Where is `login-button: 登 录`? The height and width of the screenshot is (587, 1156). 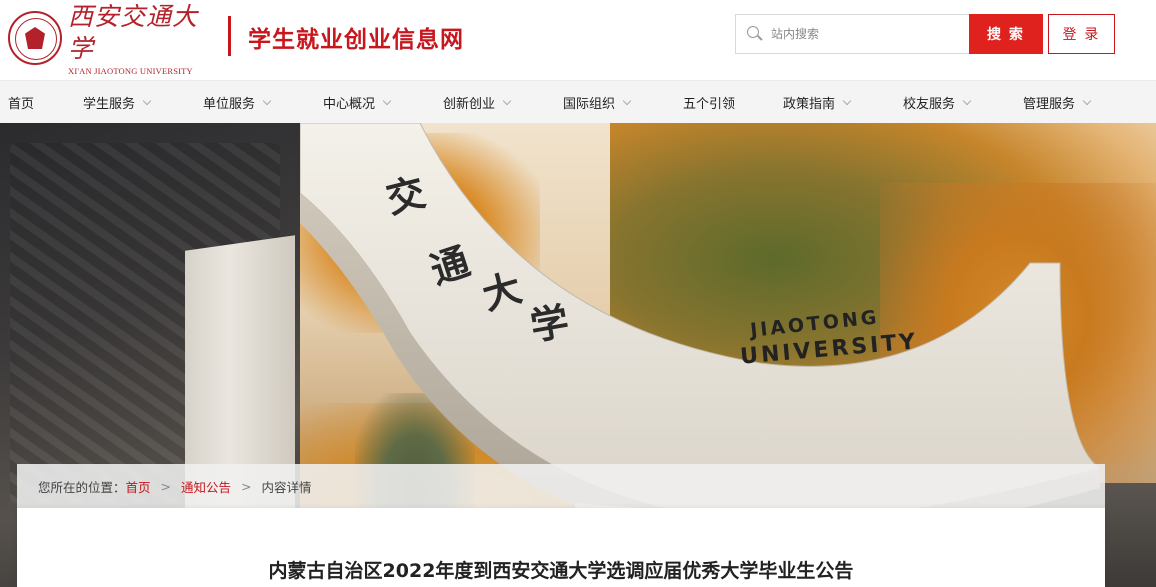
login-button: 登 录 is located at coordinates (1081, 34).